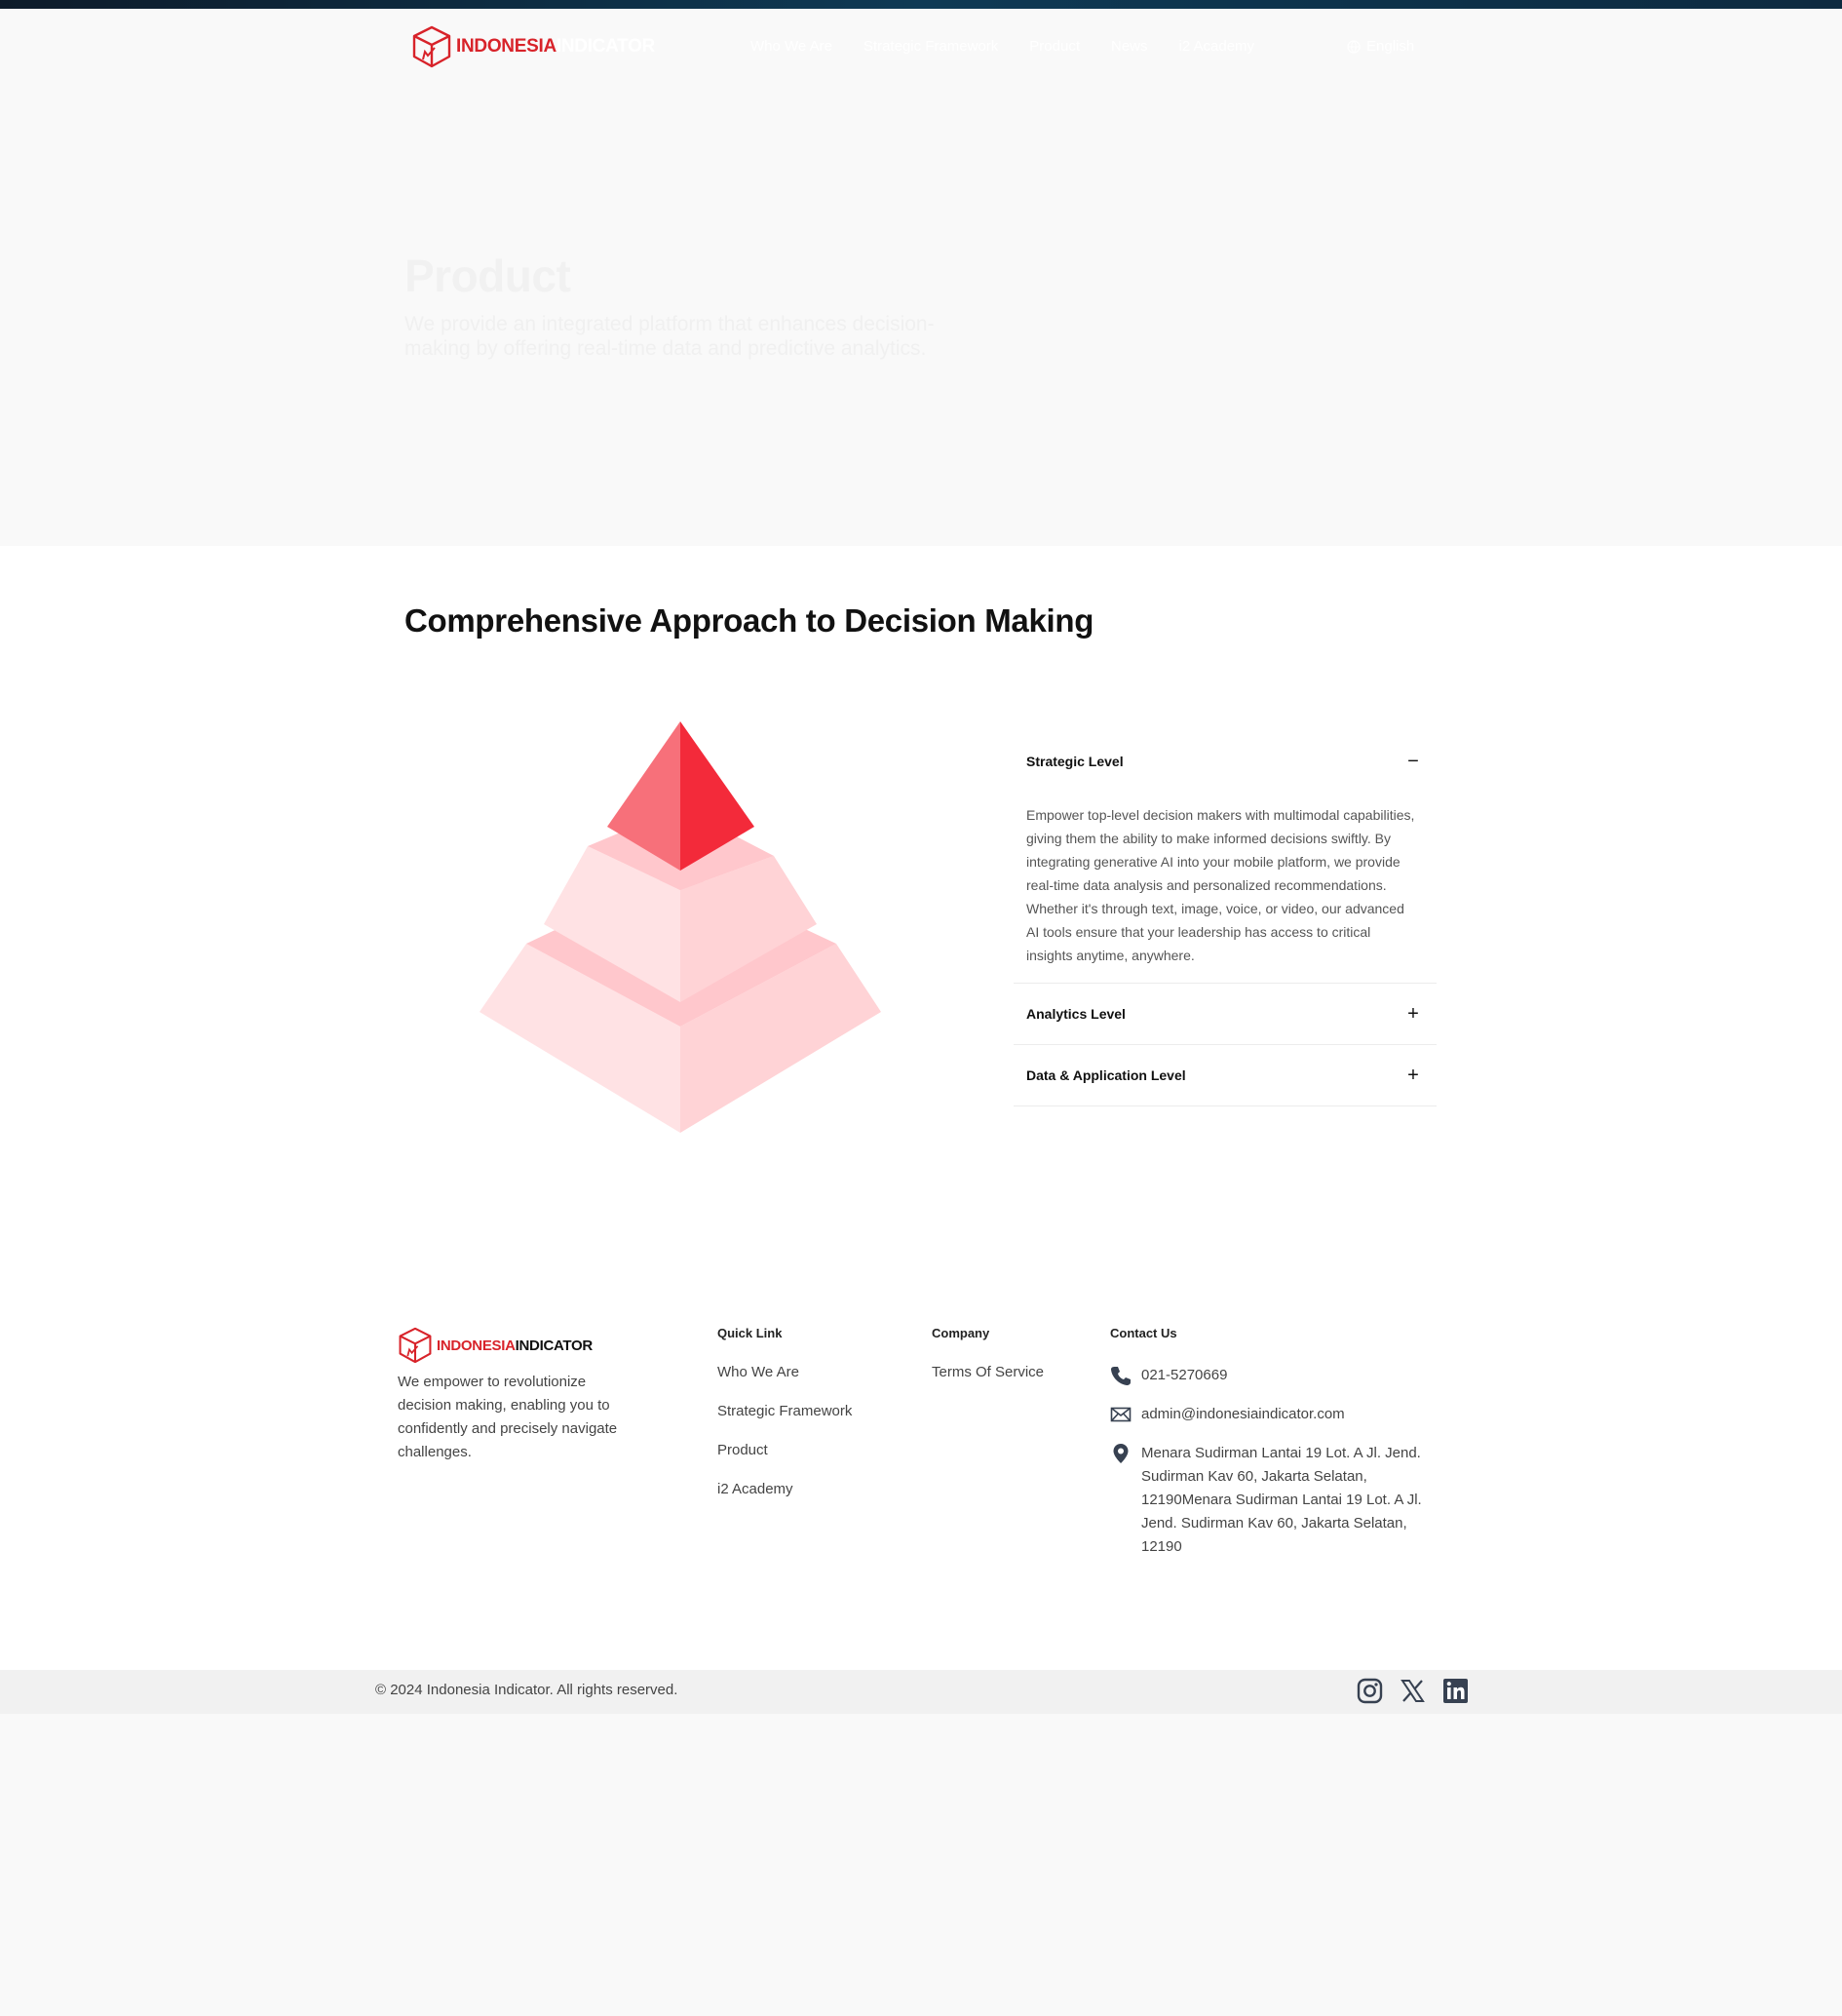 Image resolution: width=1842 pixels, height=2016 pixels. Describe the element at coordinates (680, 927) in the screenshot. I see `pyramid-illustration` at that location.